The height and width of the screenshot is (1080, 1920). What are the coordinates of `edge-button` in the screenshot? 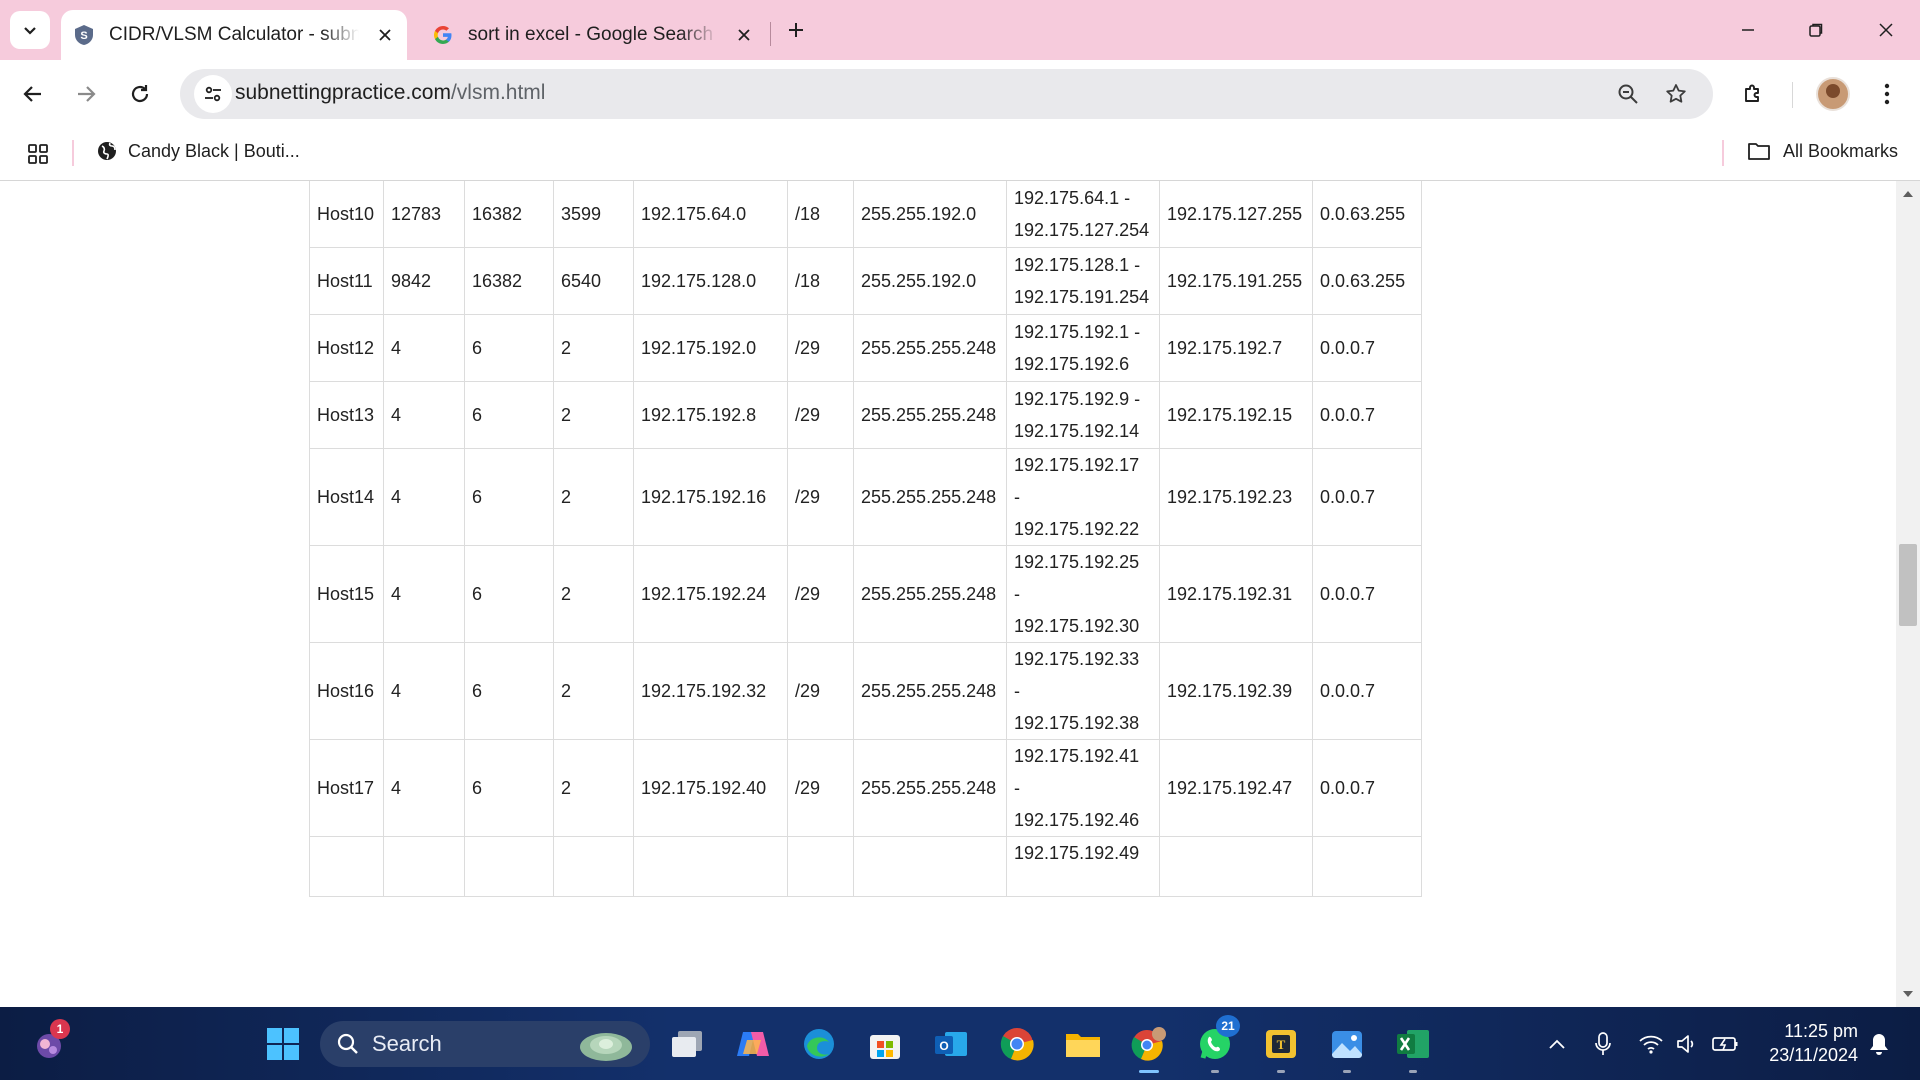 It's located at (819, 1044).